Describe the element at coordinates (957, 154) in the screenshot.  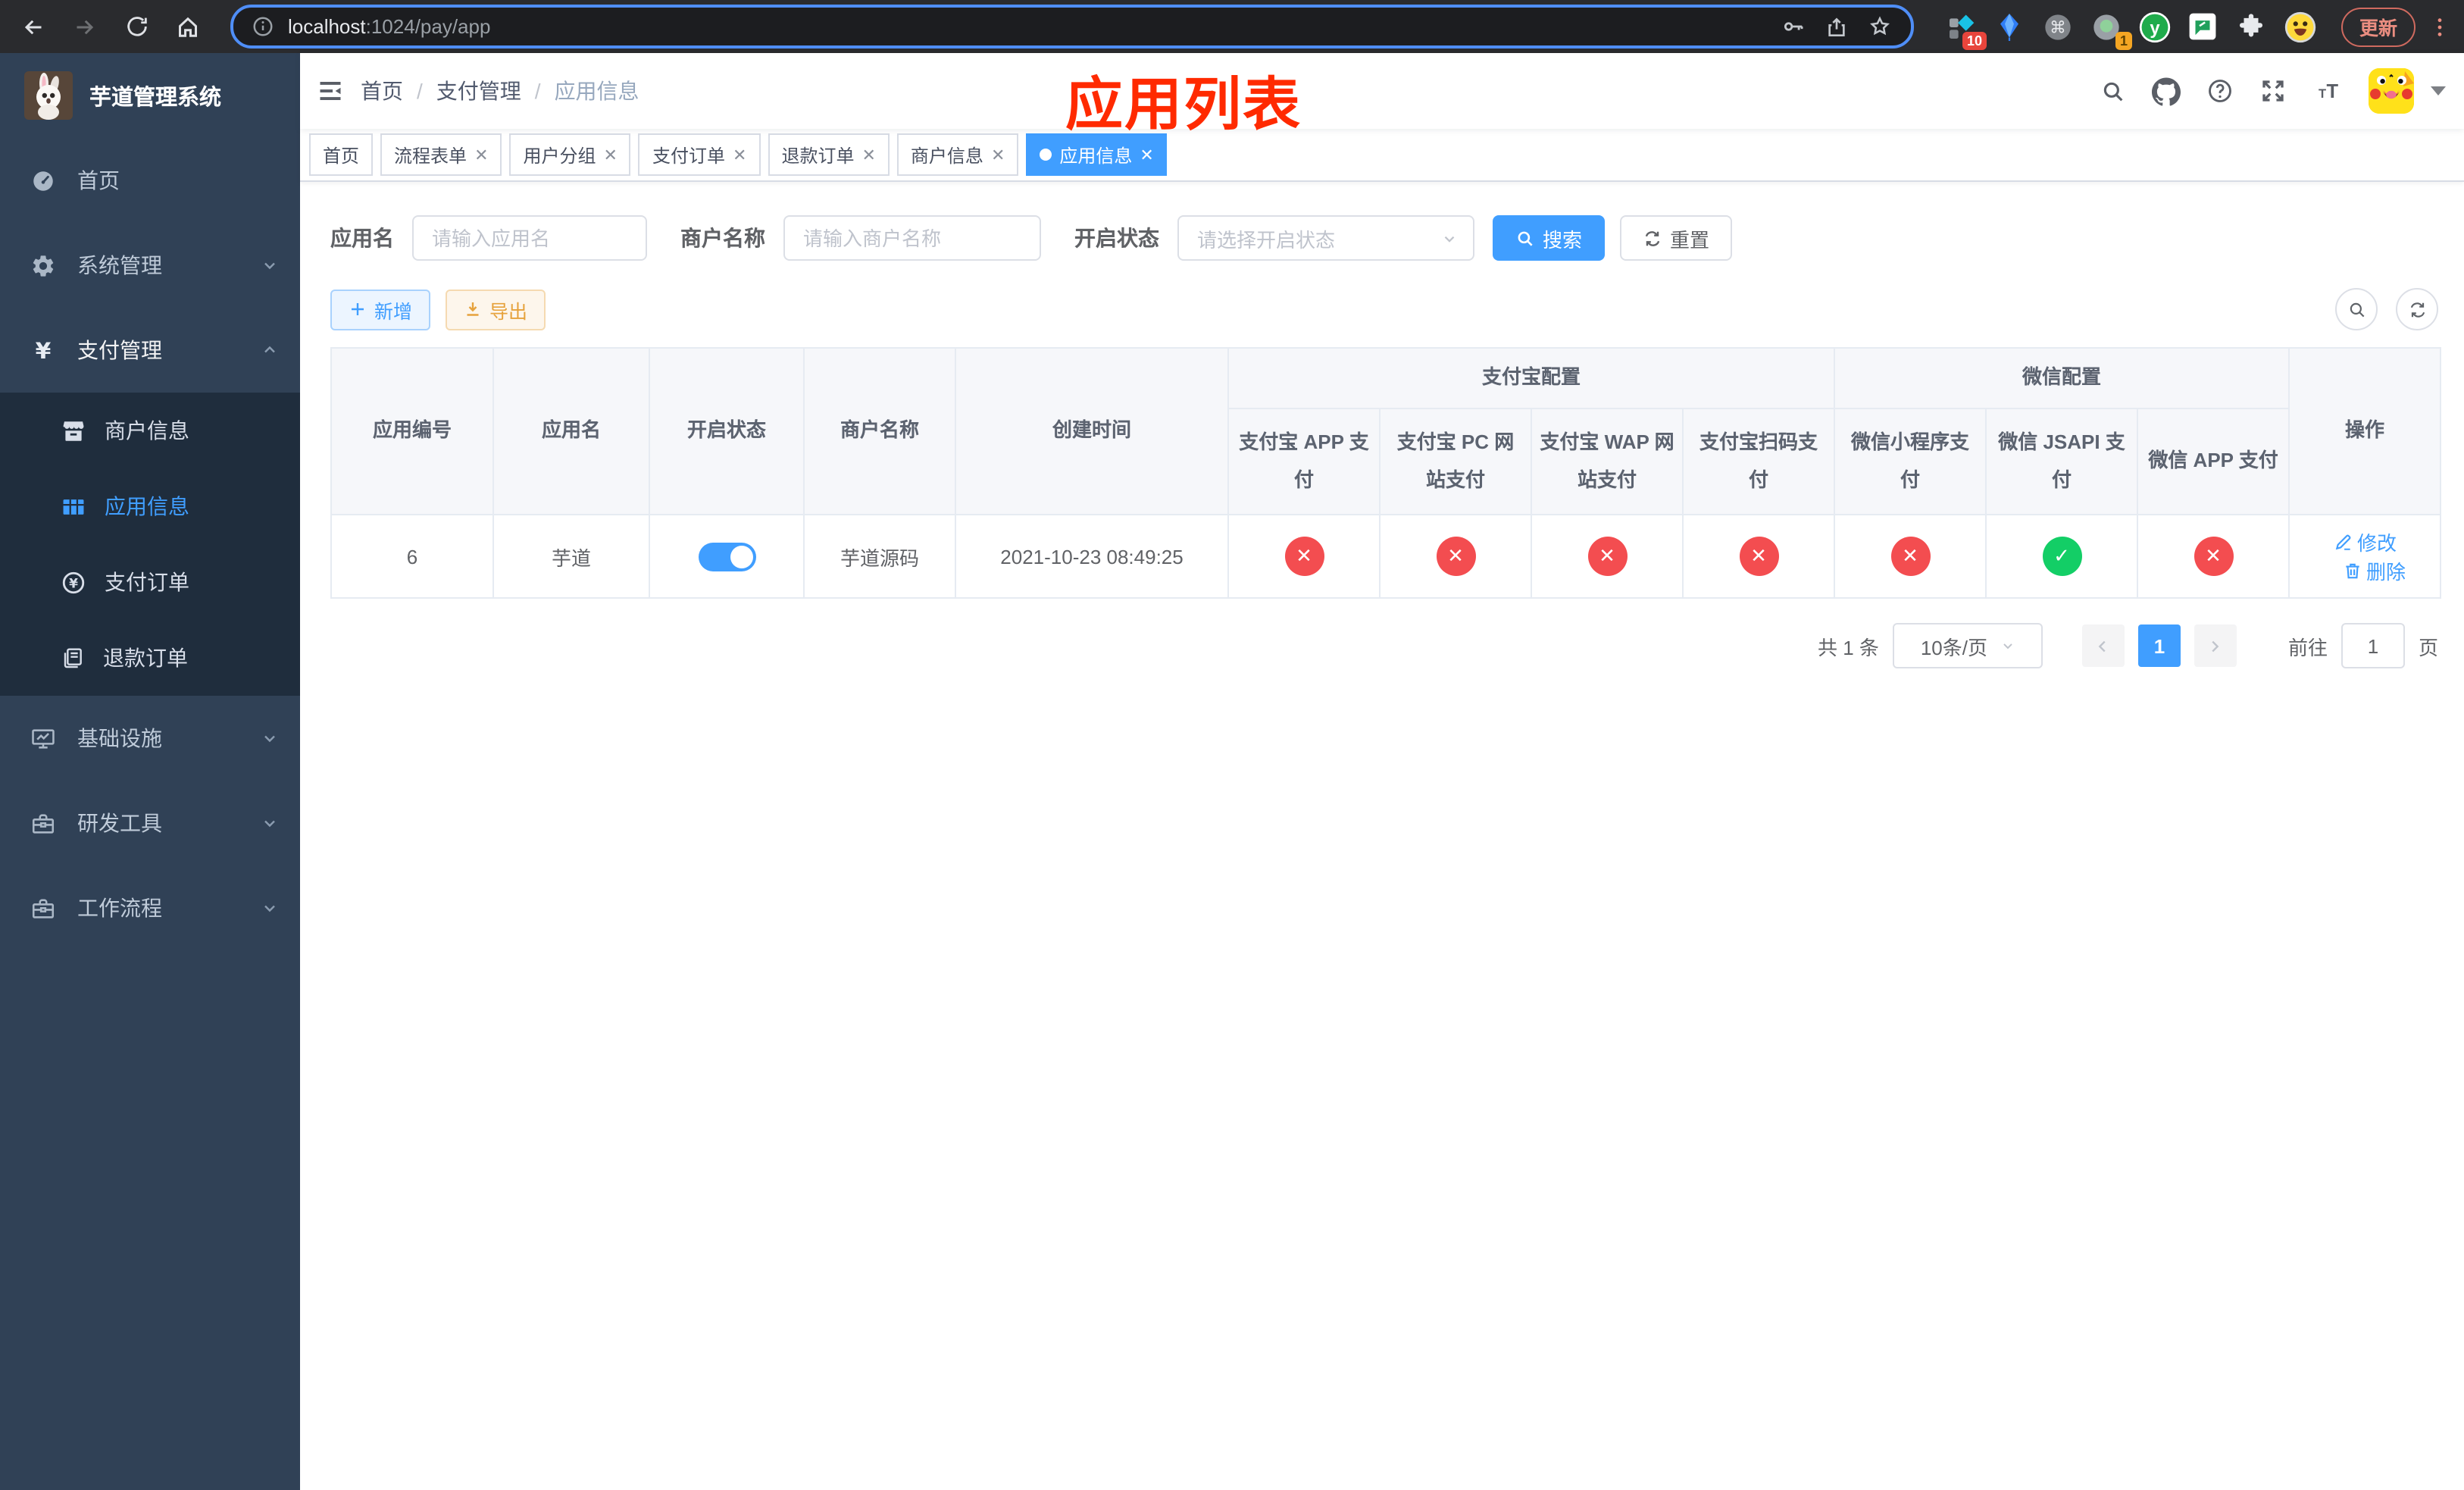
I see `tab-merchant-info: 商户信息 ✕` at that location.